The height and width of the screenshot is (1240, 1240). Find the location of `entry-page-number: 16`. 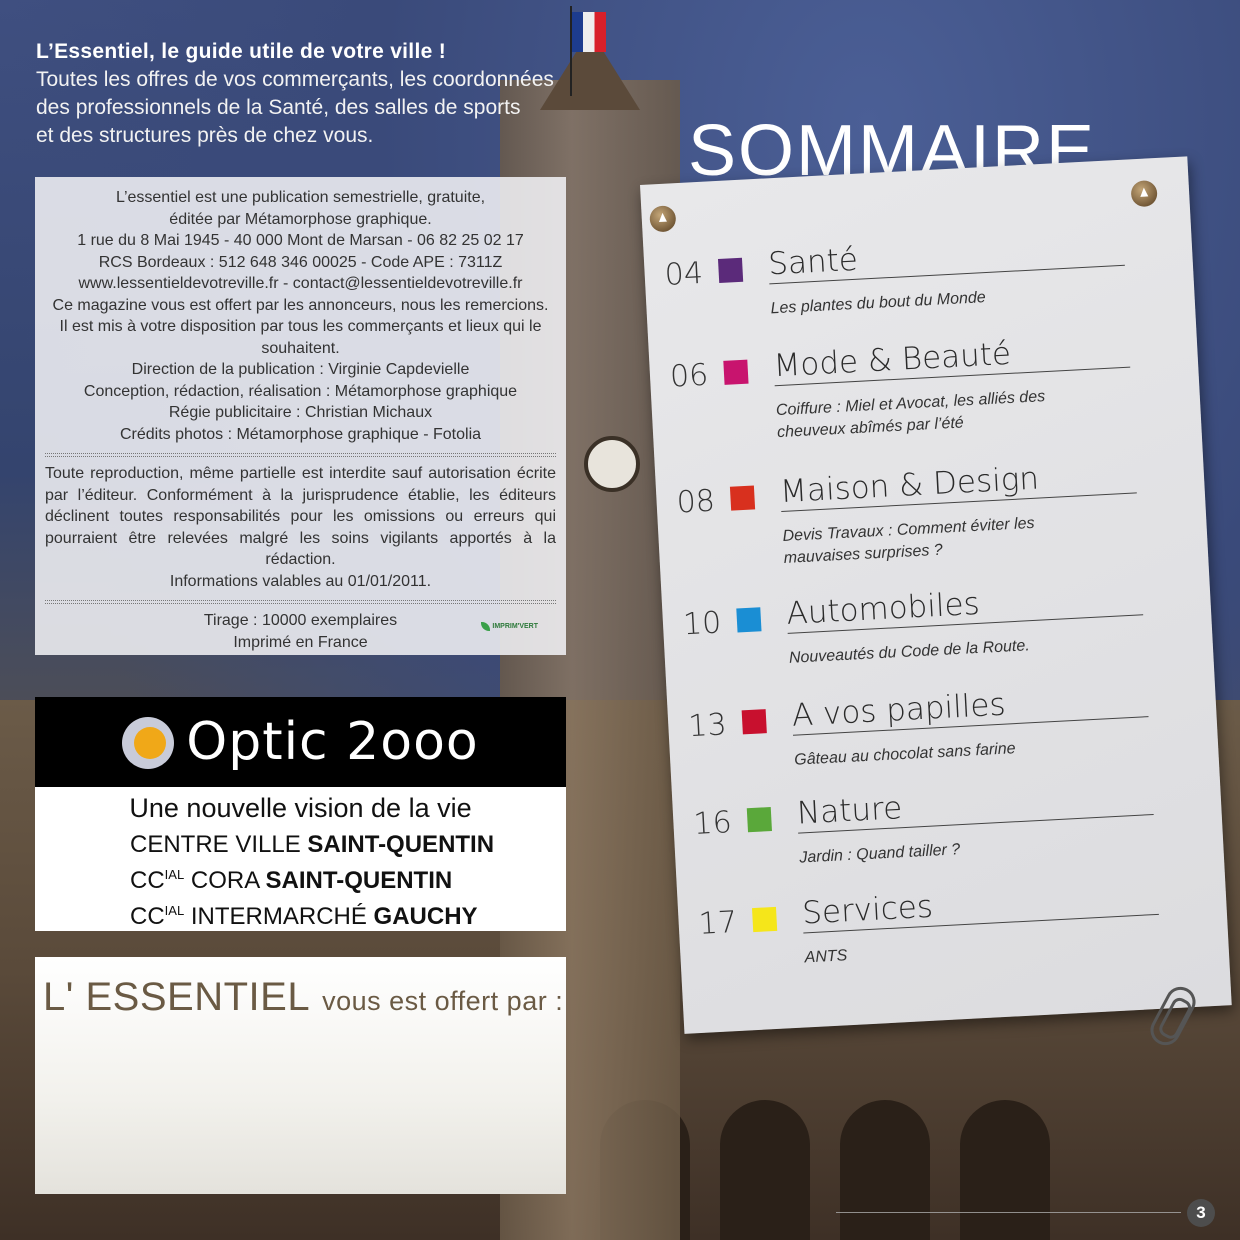

entry-page-number: 16 is located at coordinates (712, 824).